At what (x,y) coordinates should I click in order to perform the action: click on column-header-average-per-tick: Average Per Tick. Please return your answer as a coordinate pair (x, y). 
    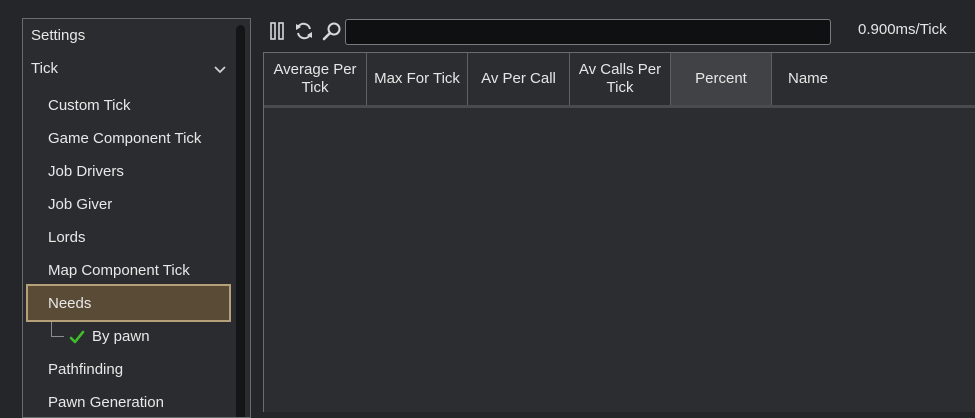
    Looking at the image, I should click on (315, 79).